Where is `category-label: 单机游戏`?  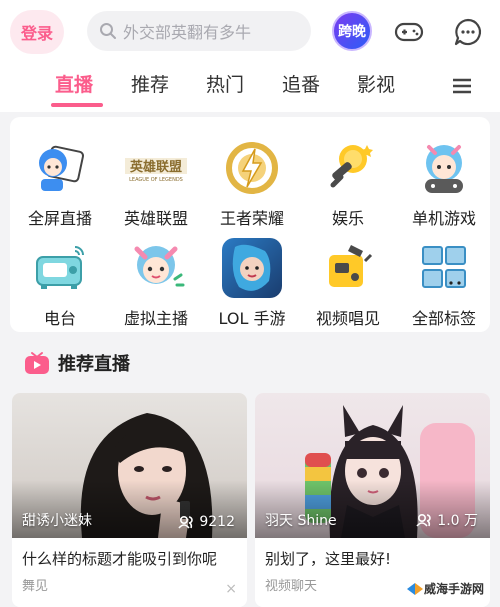
category-label: 单机游戏 is located at coordinates (443, 218).